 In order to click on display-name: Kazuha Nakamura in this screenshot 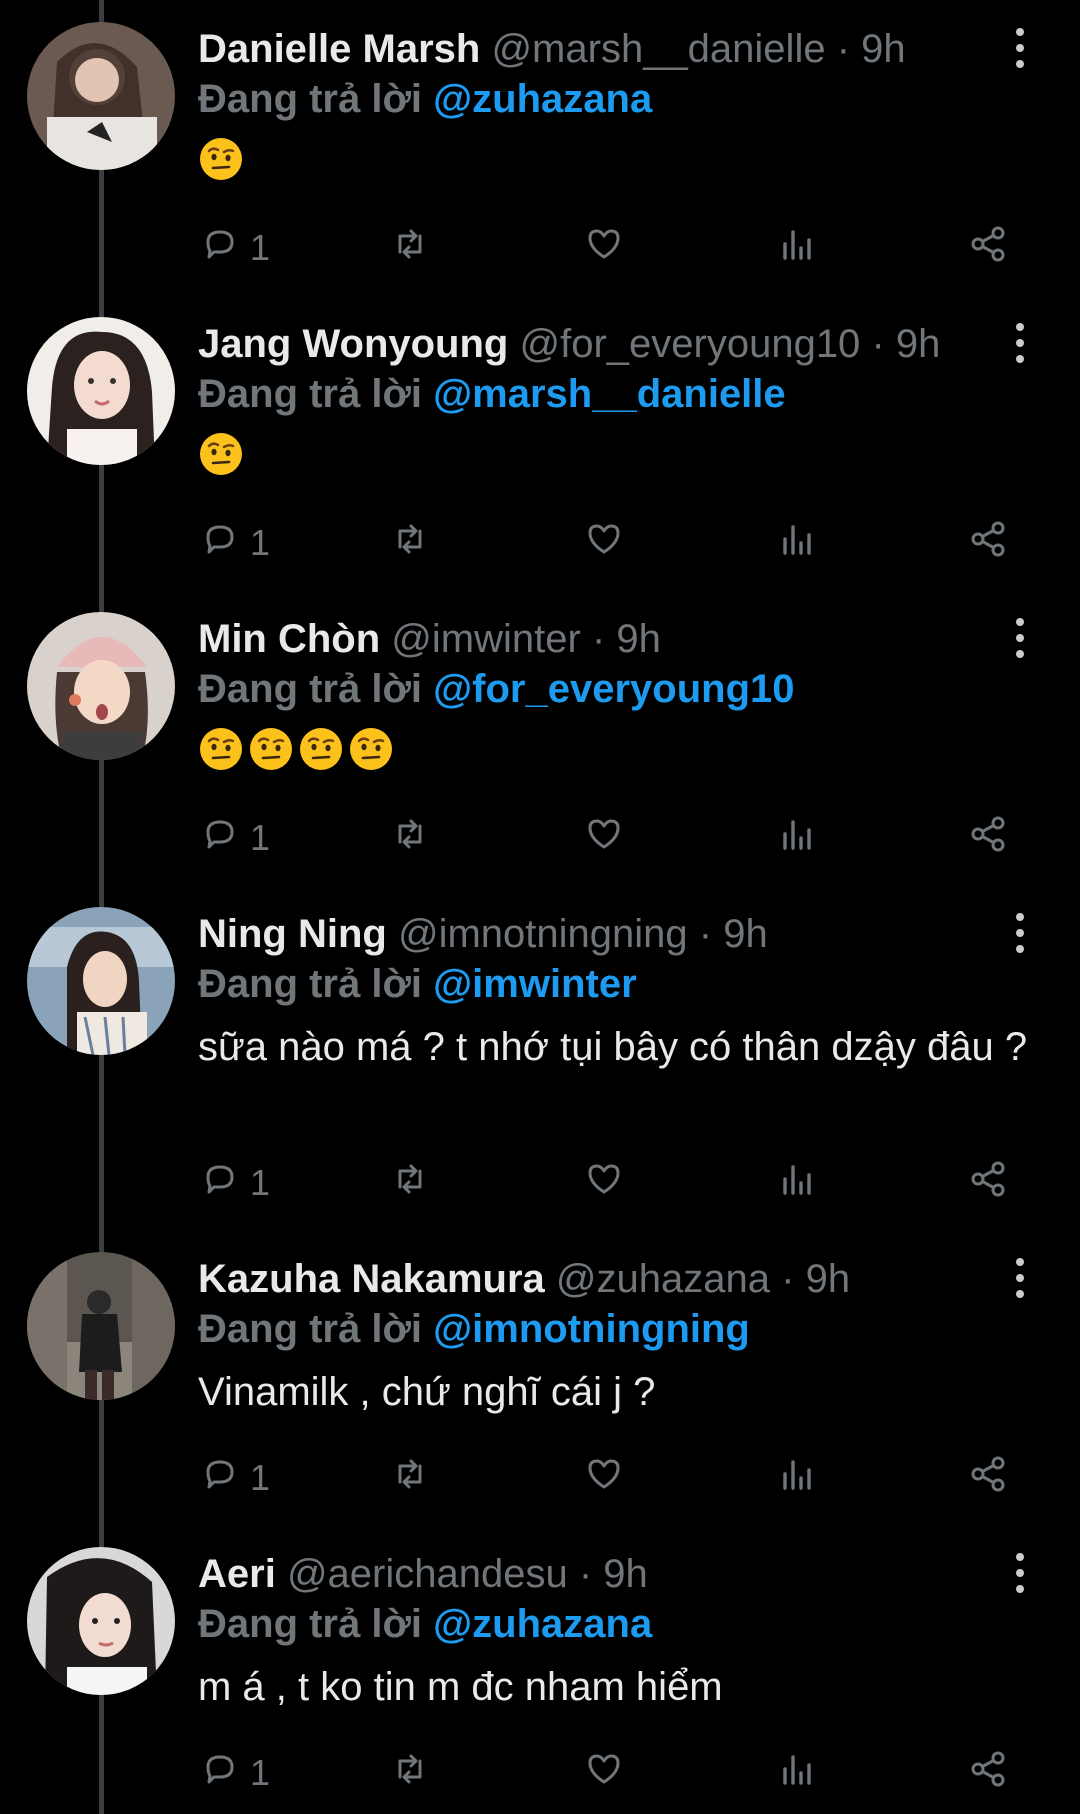, I will do `click(371, 1279)`.